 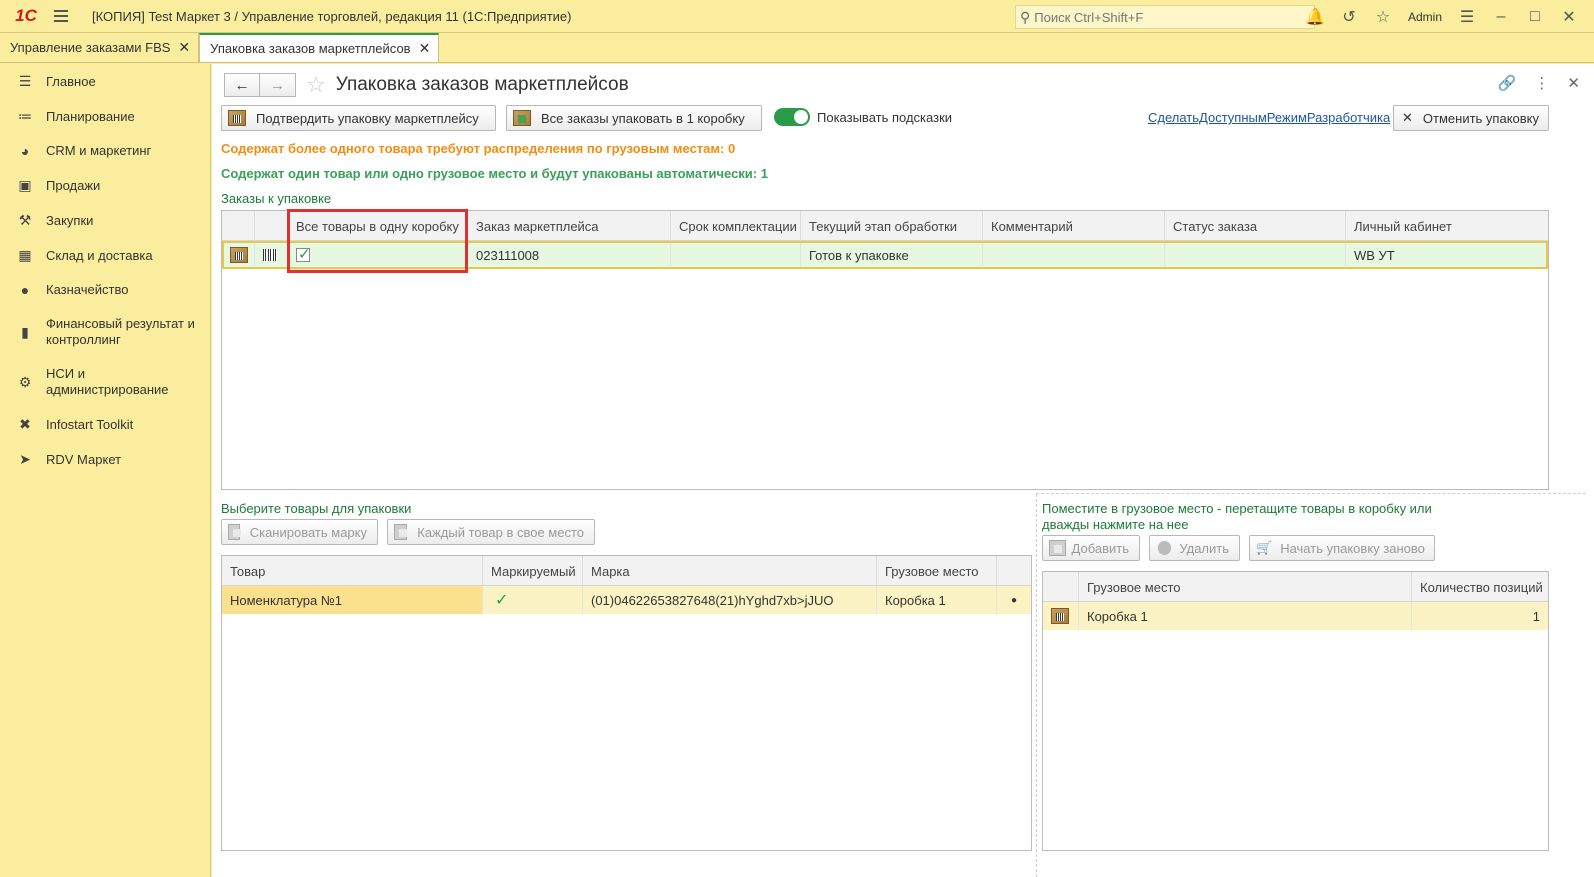 What do you see at coordinates (1269, 117) in the screenshot?
I see `developer-mode-link: СделатьДоступнымРежимРазработчика` at bounding box center [1269, 117].